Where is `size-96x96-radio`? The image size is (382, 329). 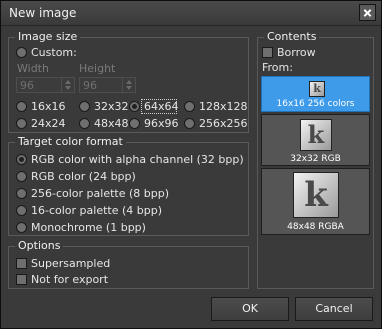 size-96x96-radio is located at coordinates (134, 123).